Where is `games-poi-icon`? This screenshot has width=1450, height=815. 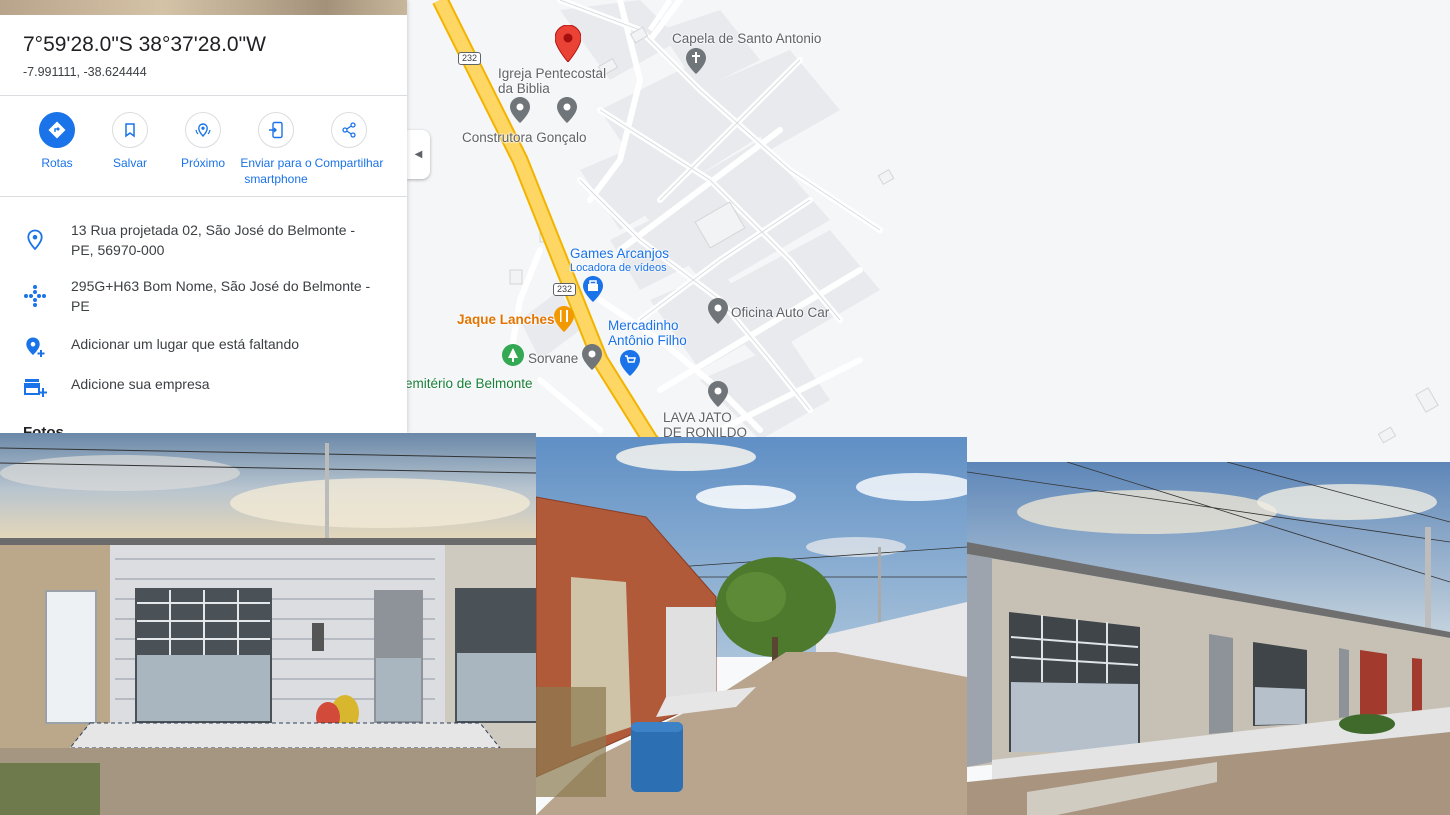
games-poi-icon is located at coordinates (593, 289).